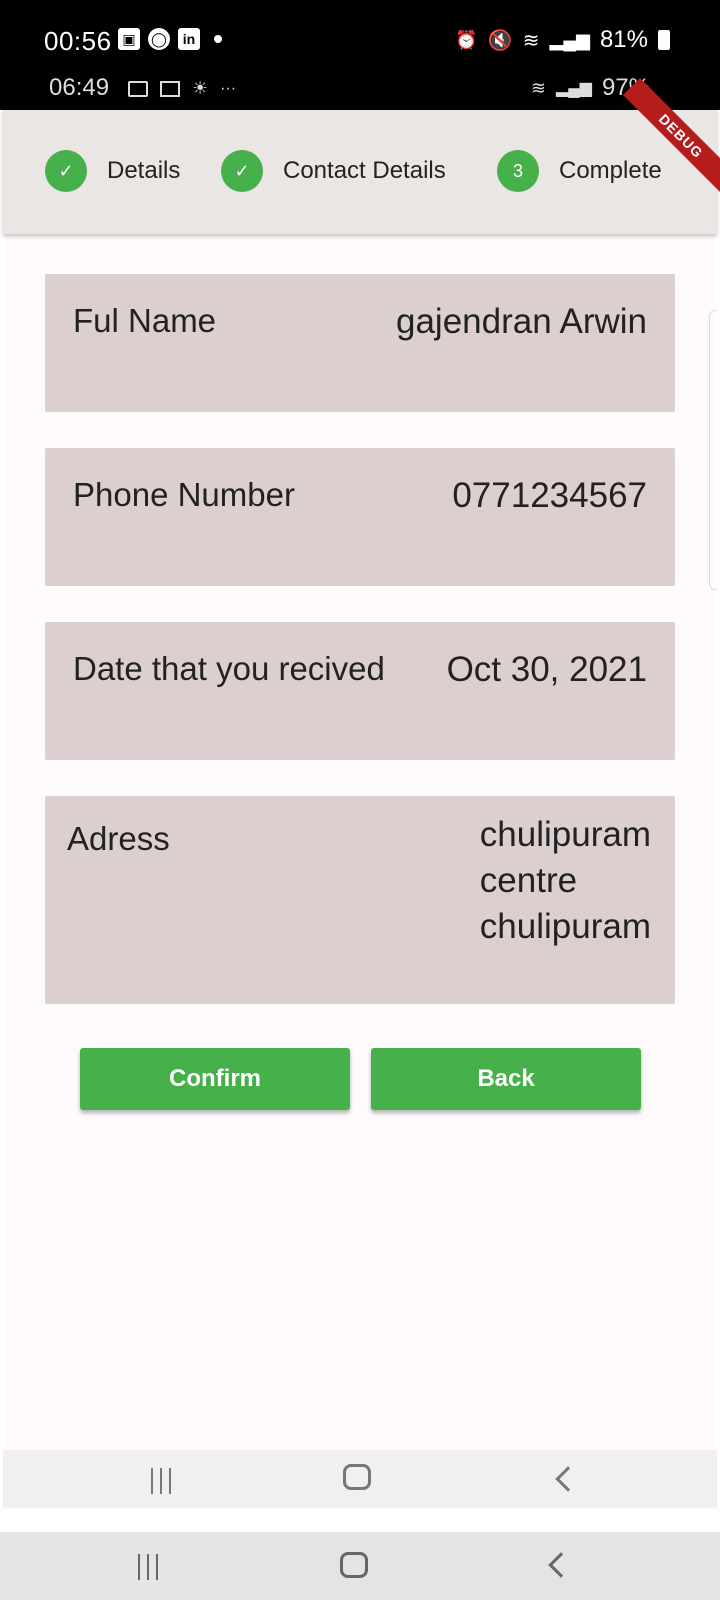 This screenshot has width=720, height=1600. What do you see at coordinates (360, 40) in the screenshot?
I see `outer-status-bar: 00:56 ▣ ◯ in ⏰ 🔇 ≋ ▂▄▆ 81%` at bounding box center [360, 40].